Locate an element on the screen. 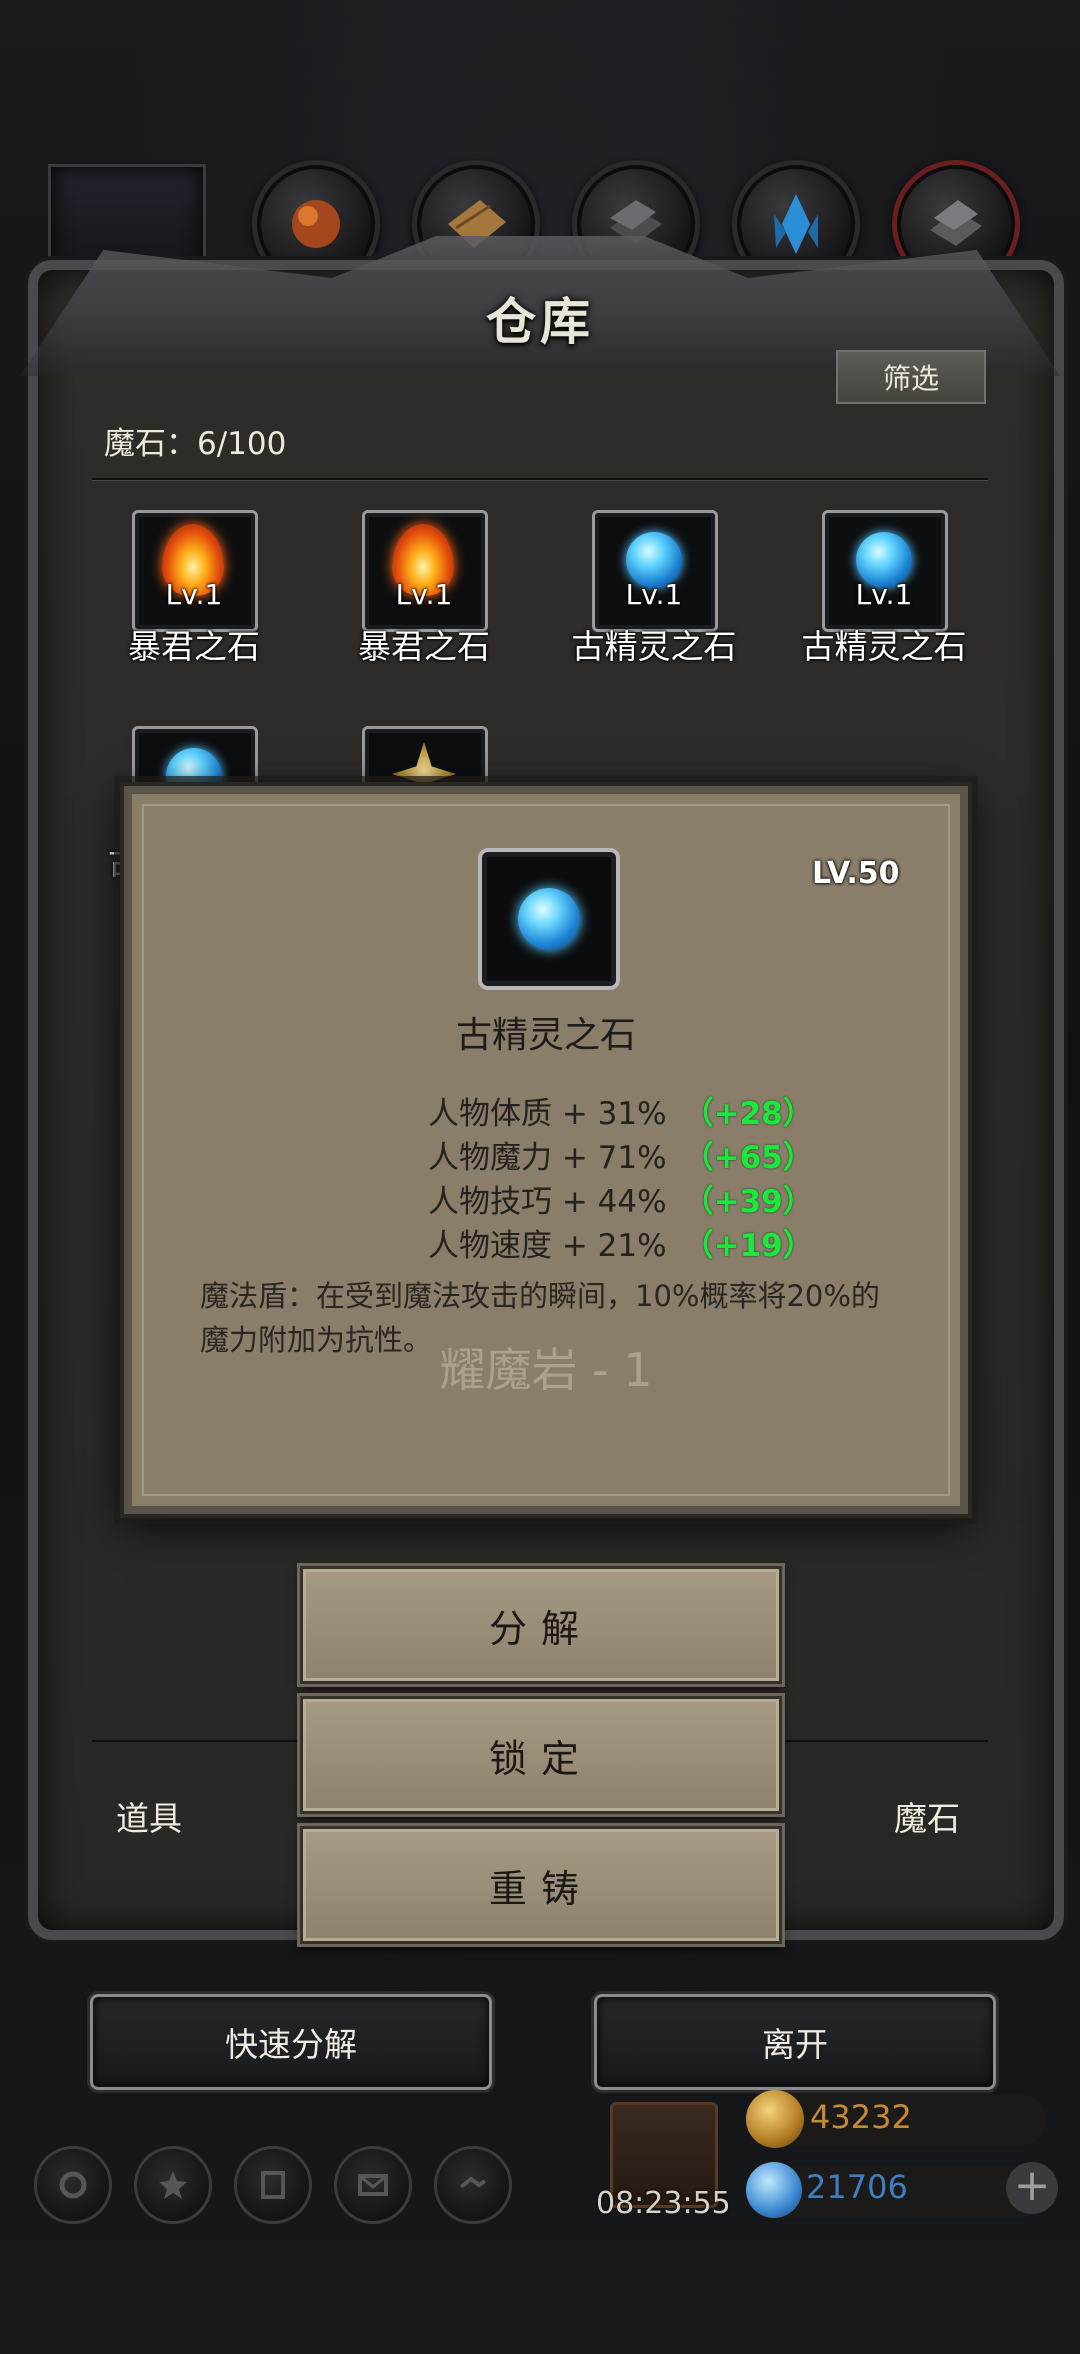  stat-bonus: （+19） is located at coordinates (748, 1246).